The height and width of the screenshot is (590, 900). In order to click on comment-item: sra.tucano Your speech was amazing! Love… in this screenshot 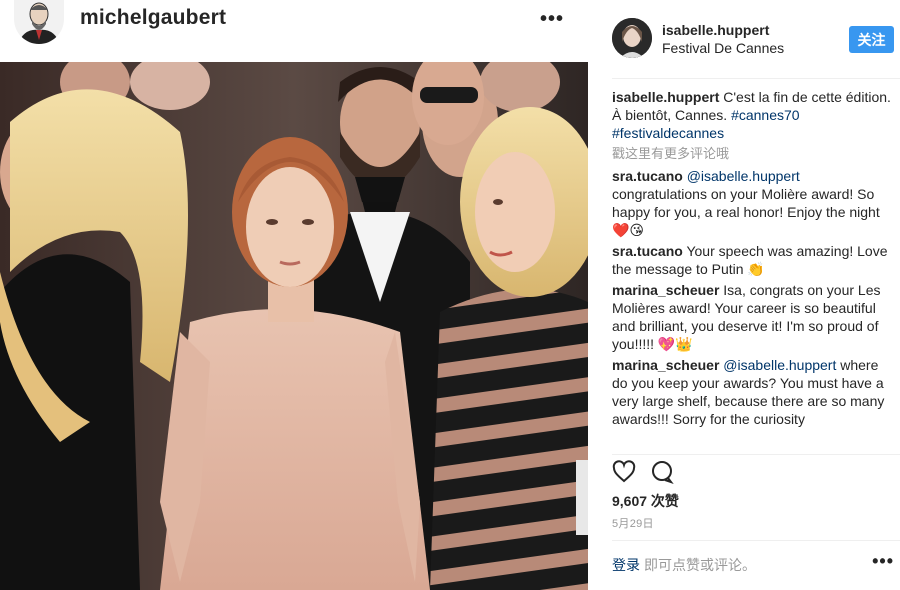, I will do `click(752, 260)`.